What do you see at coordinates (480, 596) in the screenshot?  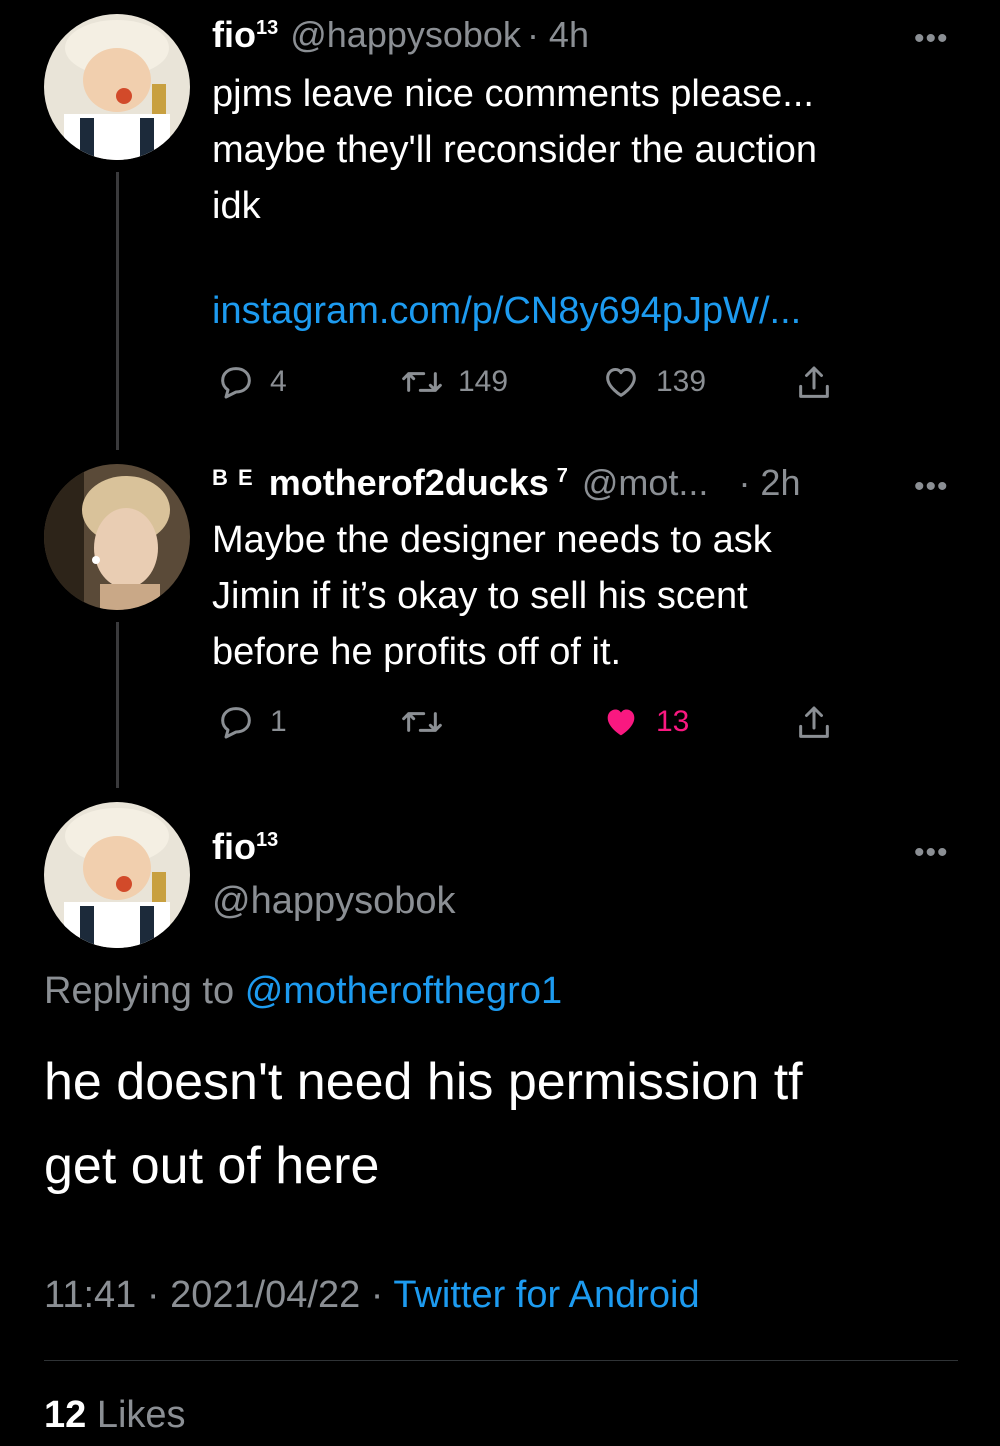 I see `tweet-text-line: Jimin if it’s okay to sell his scent` at bounding box center [480, 596].